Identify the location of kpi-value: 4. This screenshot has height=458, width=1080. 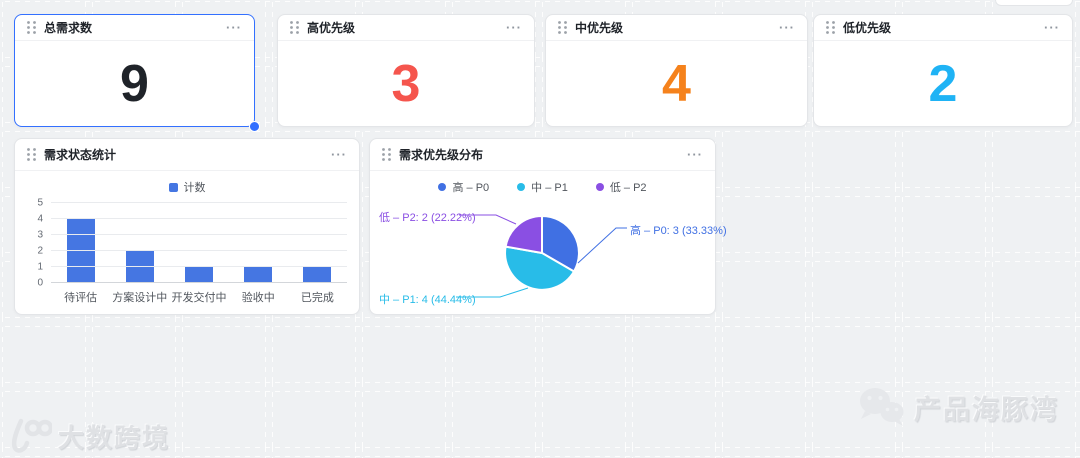
(676, 83).